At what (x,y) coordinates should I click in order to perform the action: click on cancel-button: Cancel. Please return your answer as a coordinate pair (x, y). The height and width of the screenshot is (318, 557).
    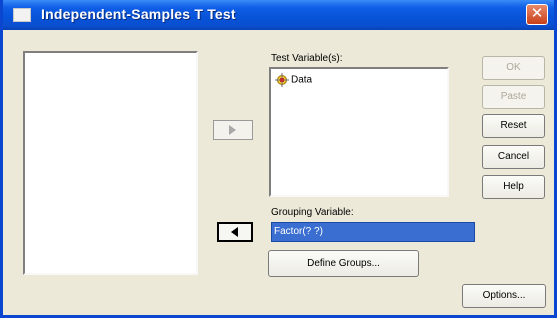
    Looking at the image, I should click on (513, 157).